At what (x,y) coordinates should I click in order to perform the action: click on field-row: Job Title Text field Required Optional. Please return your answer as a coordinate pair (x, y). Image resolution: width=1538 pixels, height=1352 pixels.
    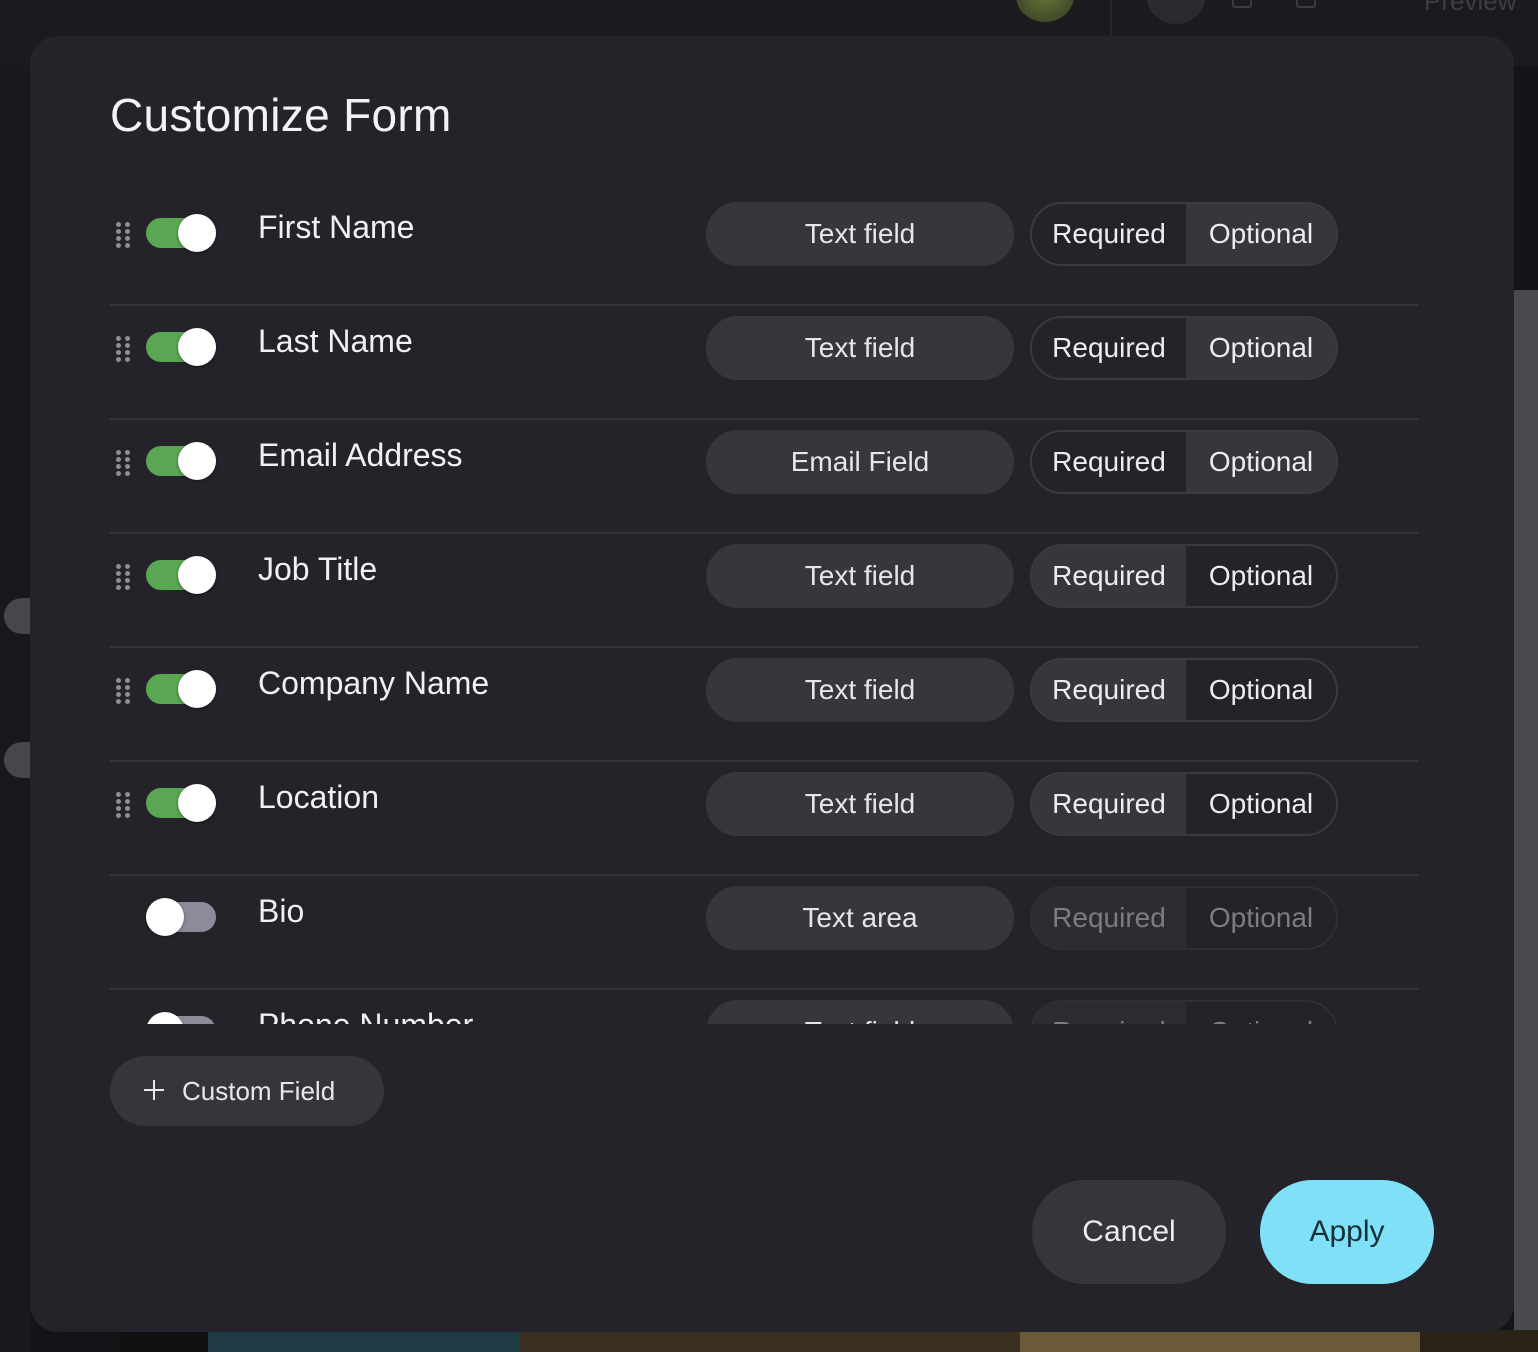
    Looking at the image, I should click on (764, 591).